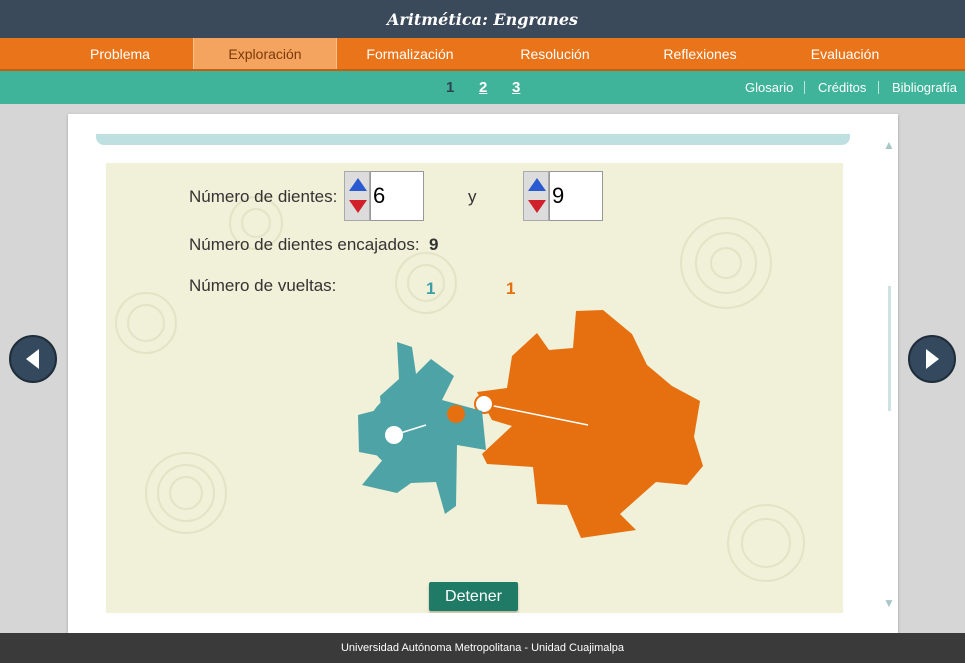  I want to click on large-gear, so click(588, 424).